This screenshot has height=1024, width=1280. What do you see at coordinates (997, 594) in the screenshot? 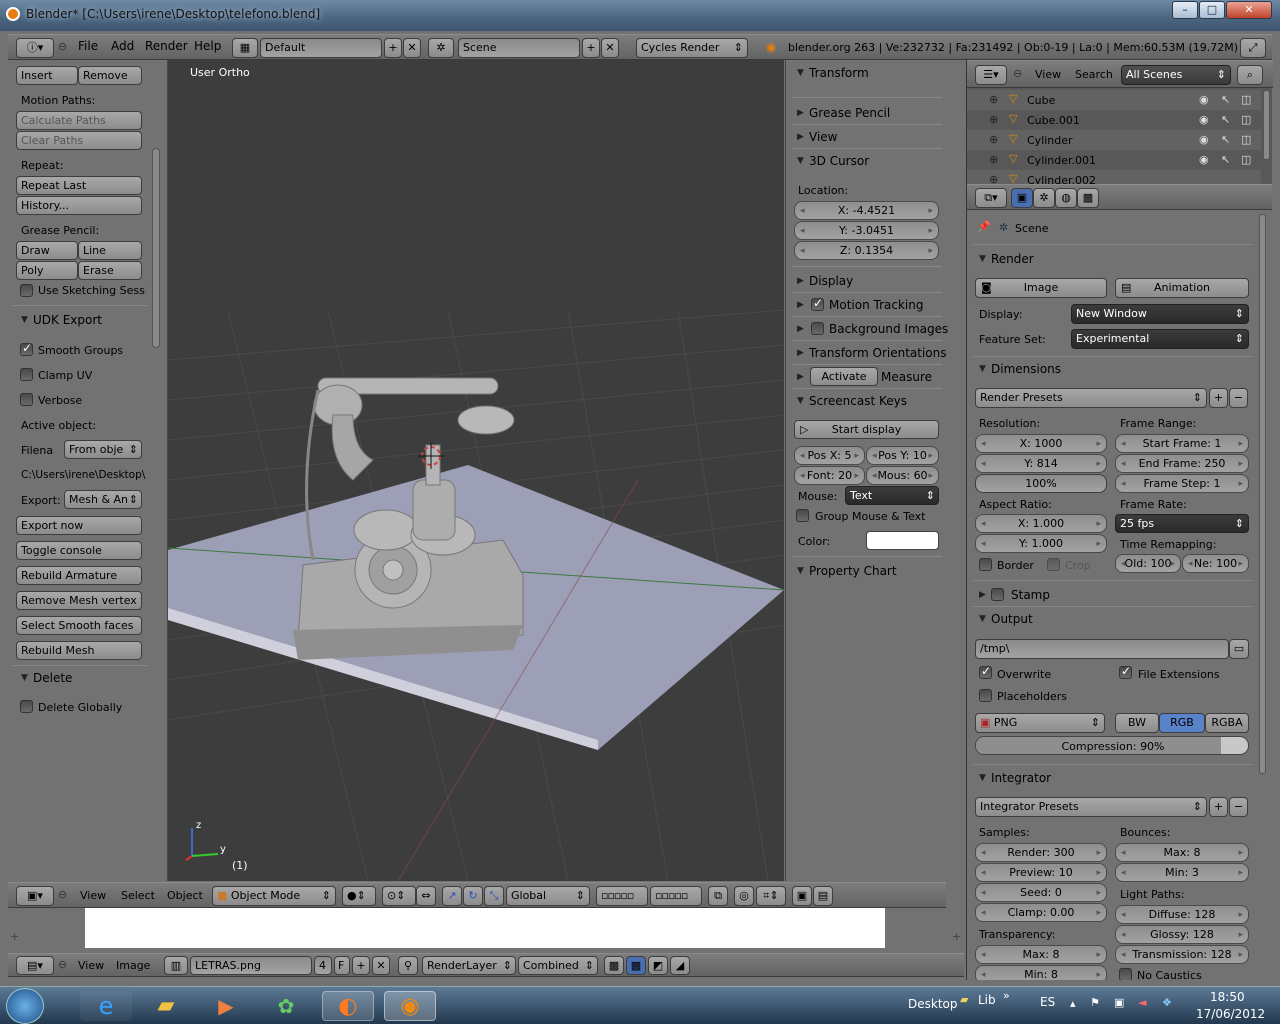
I see `stamp-checkbox` at bounding box center [997, 594].